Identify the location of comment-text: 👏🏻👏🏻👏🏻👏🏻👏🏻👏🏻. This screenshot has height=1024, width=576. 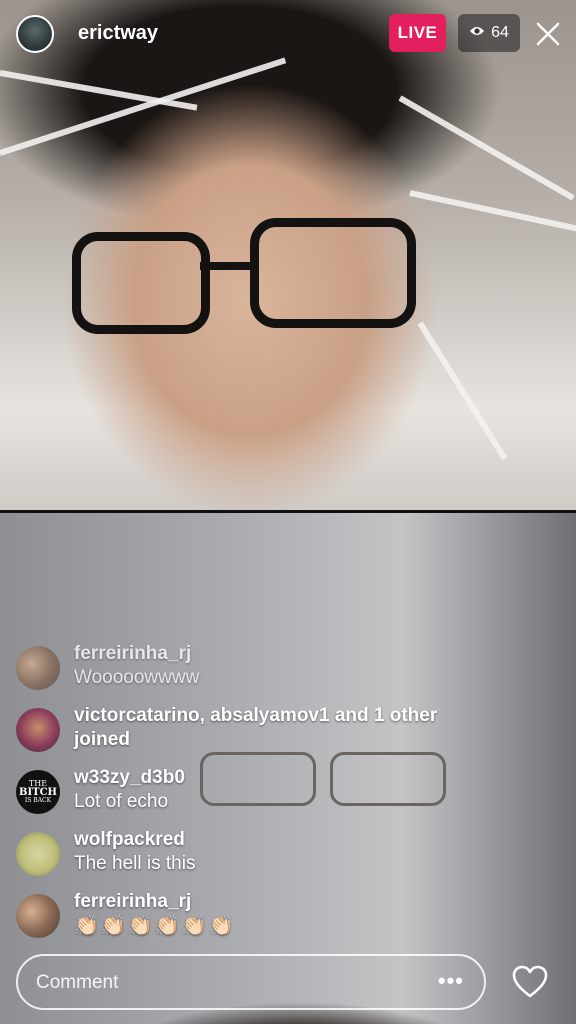
(155, 926).